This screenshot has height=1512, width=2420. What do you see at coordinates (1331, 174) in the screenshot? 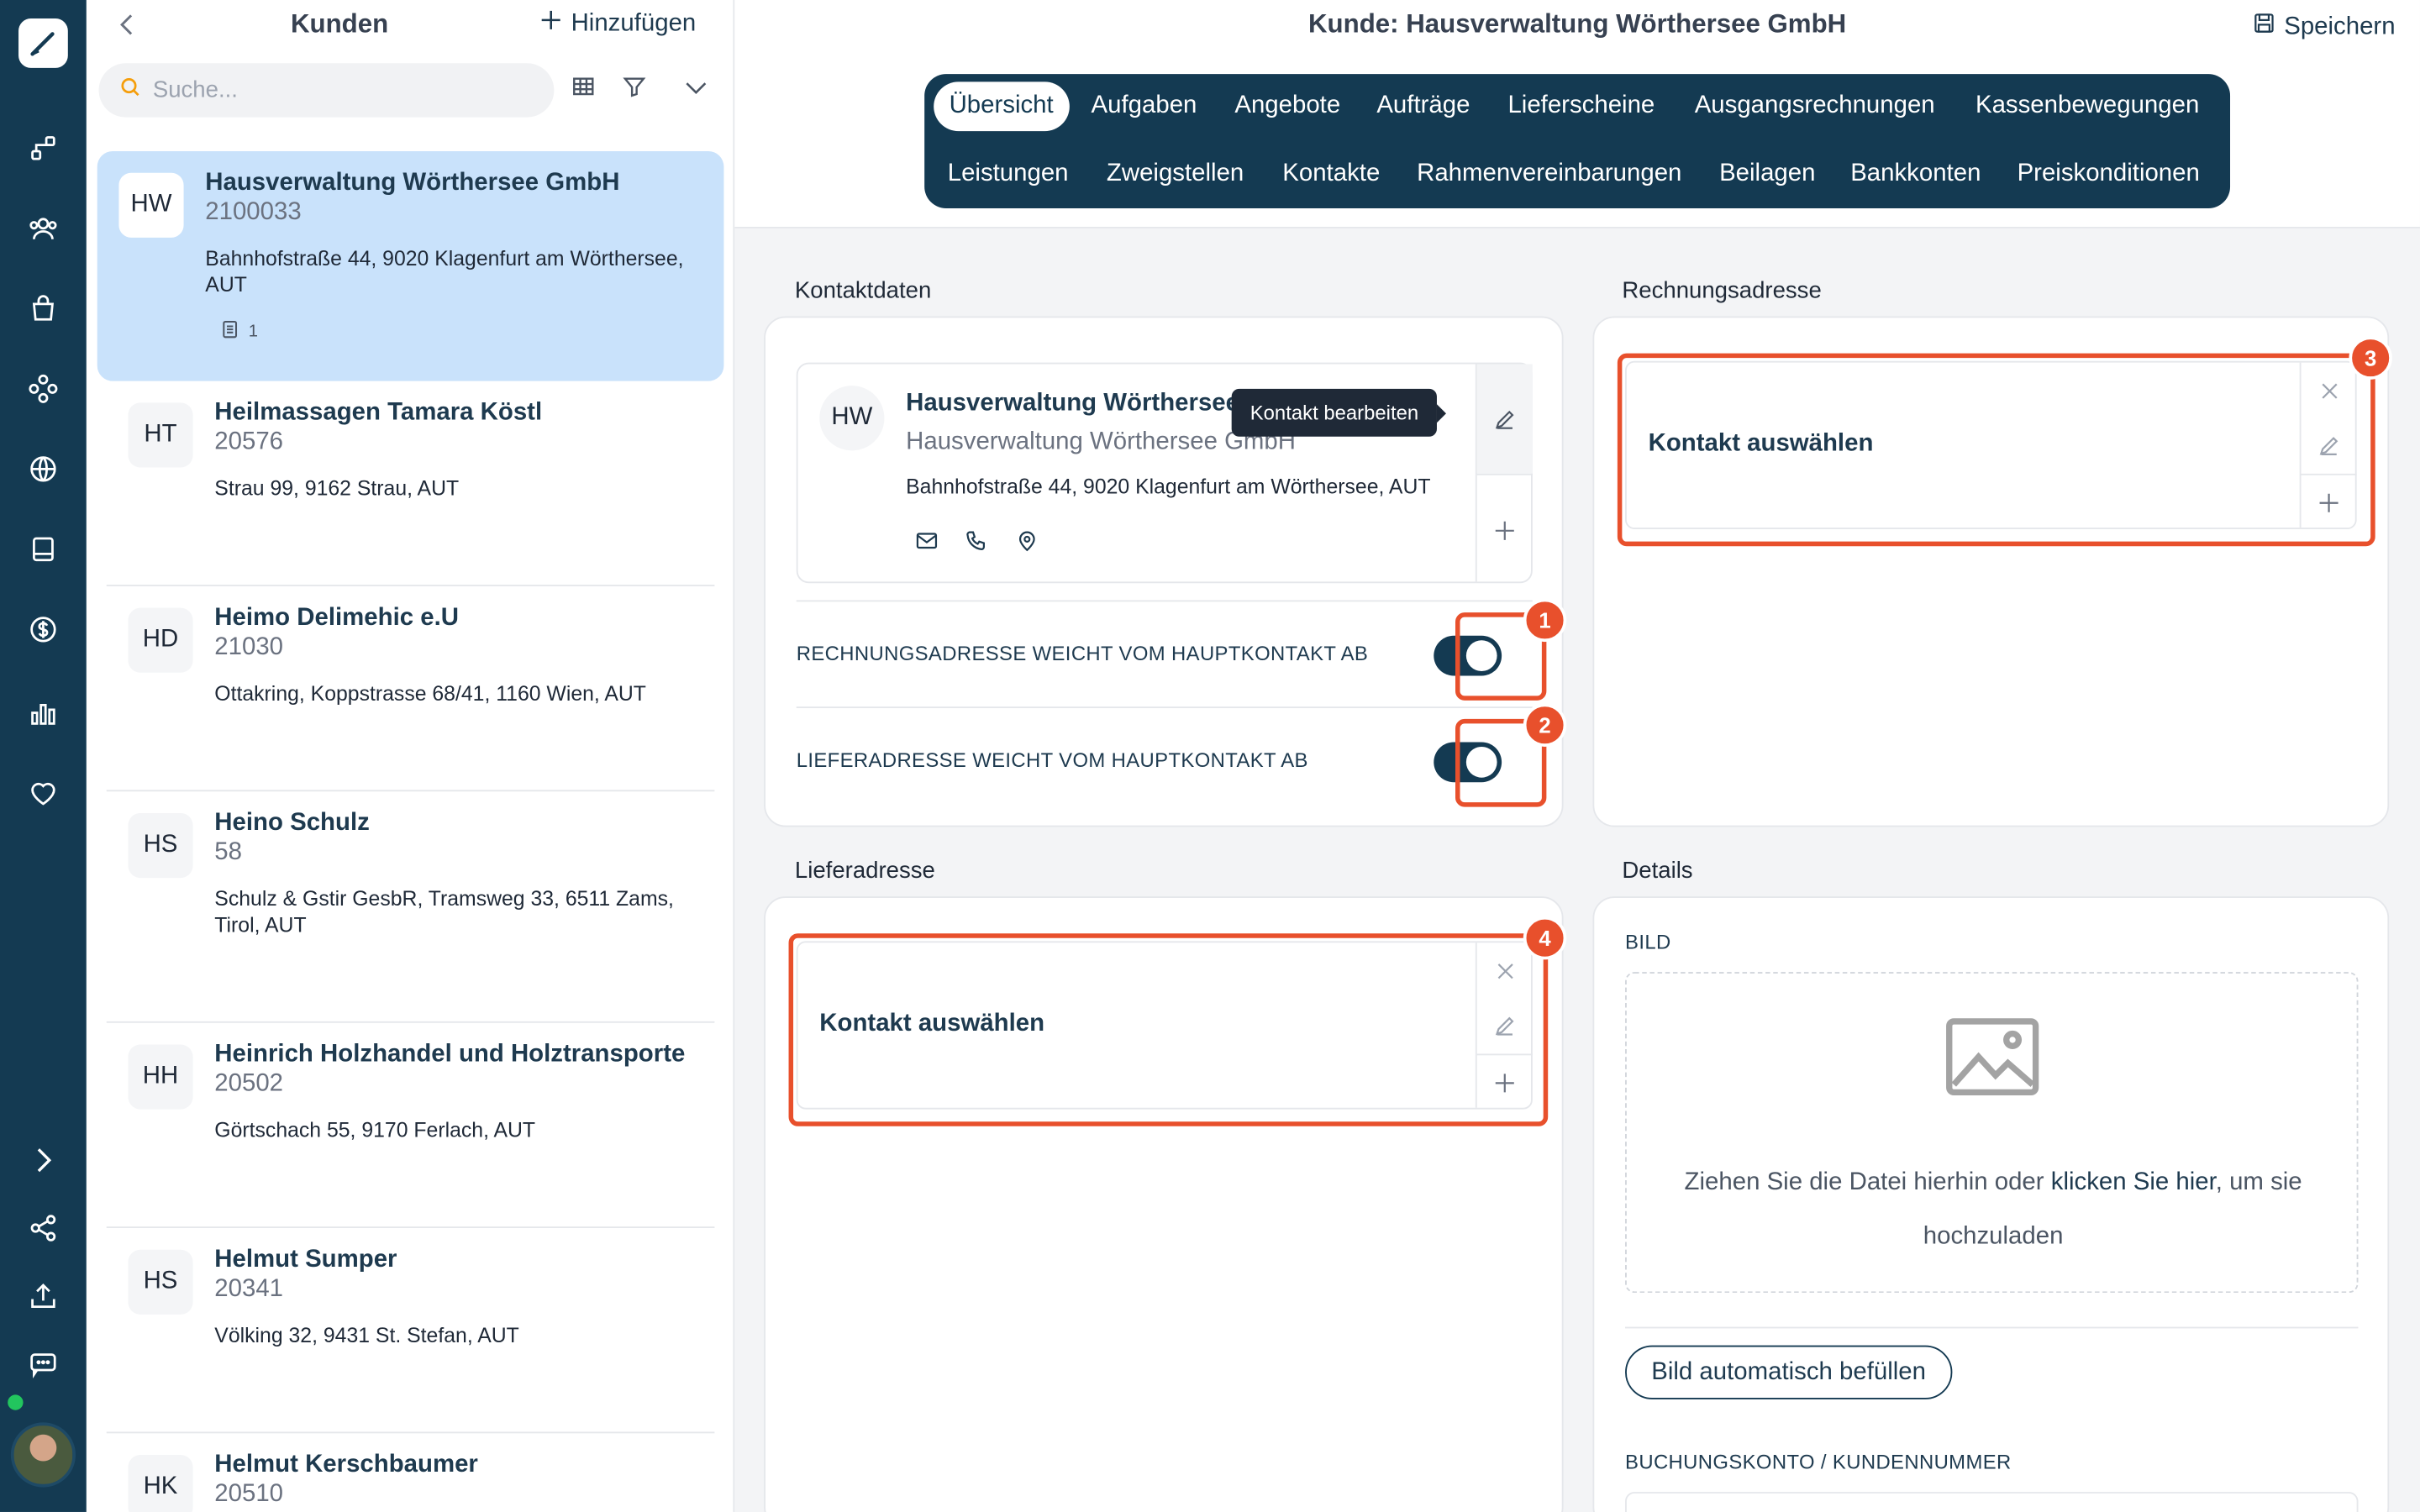
I see `tab-kontakte: Kontakte` at bounding box center [1331, 174].